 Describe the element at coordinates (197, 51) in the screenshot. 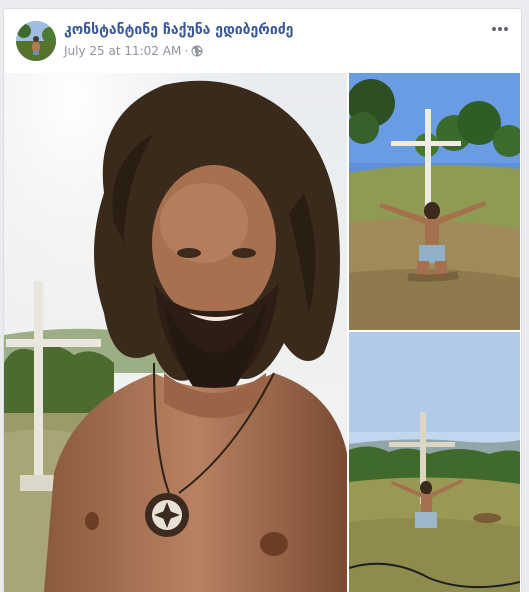

I see `globe-icon` at that location.